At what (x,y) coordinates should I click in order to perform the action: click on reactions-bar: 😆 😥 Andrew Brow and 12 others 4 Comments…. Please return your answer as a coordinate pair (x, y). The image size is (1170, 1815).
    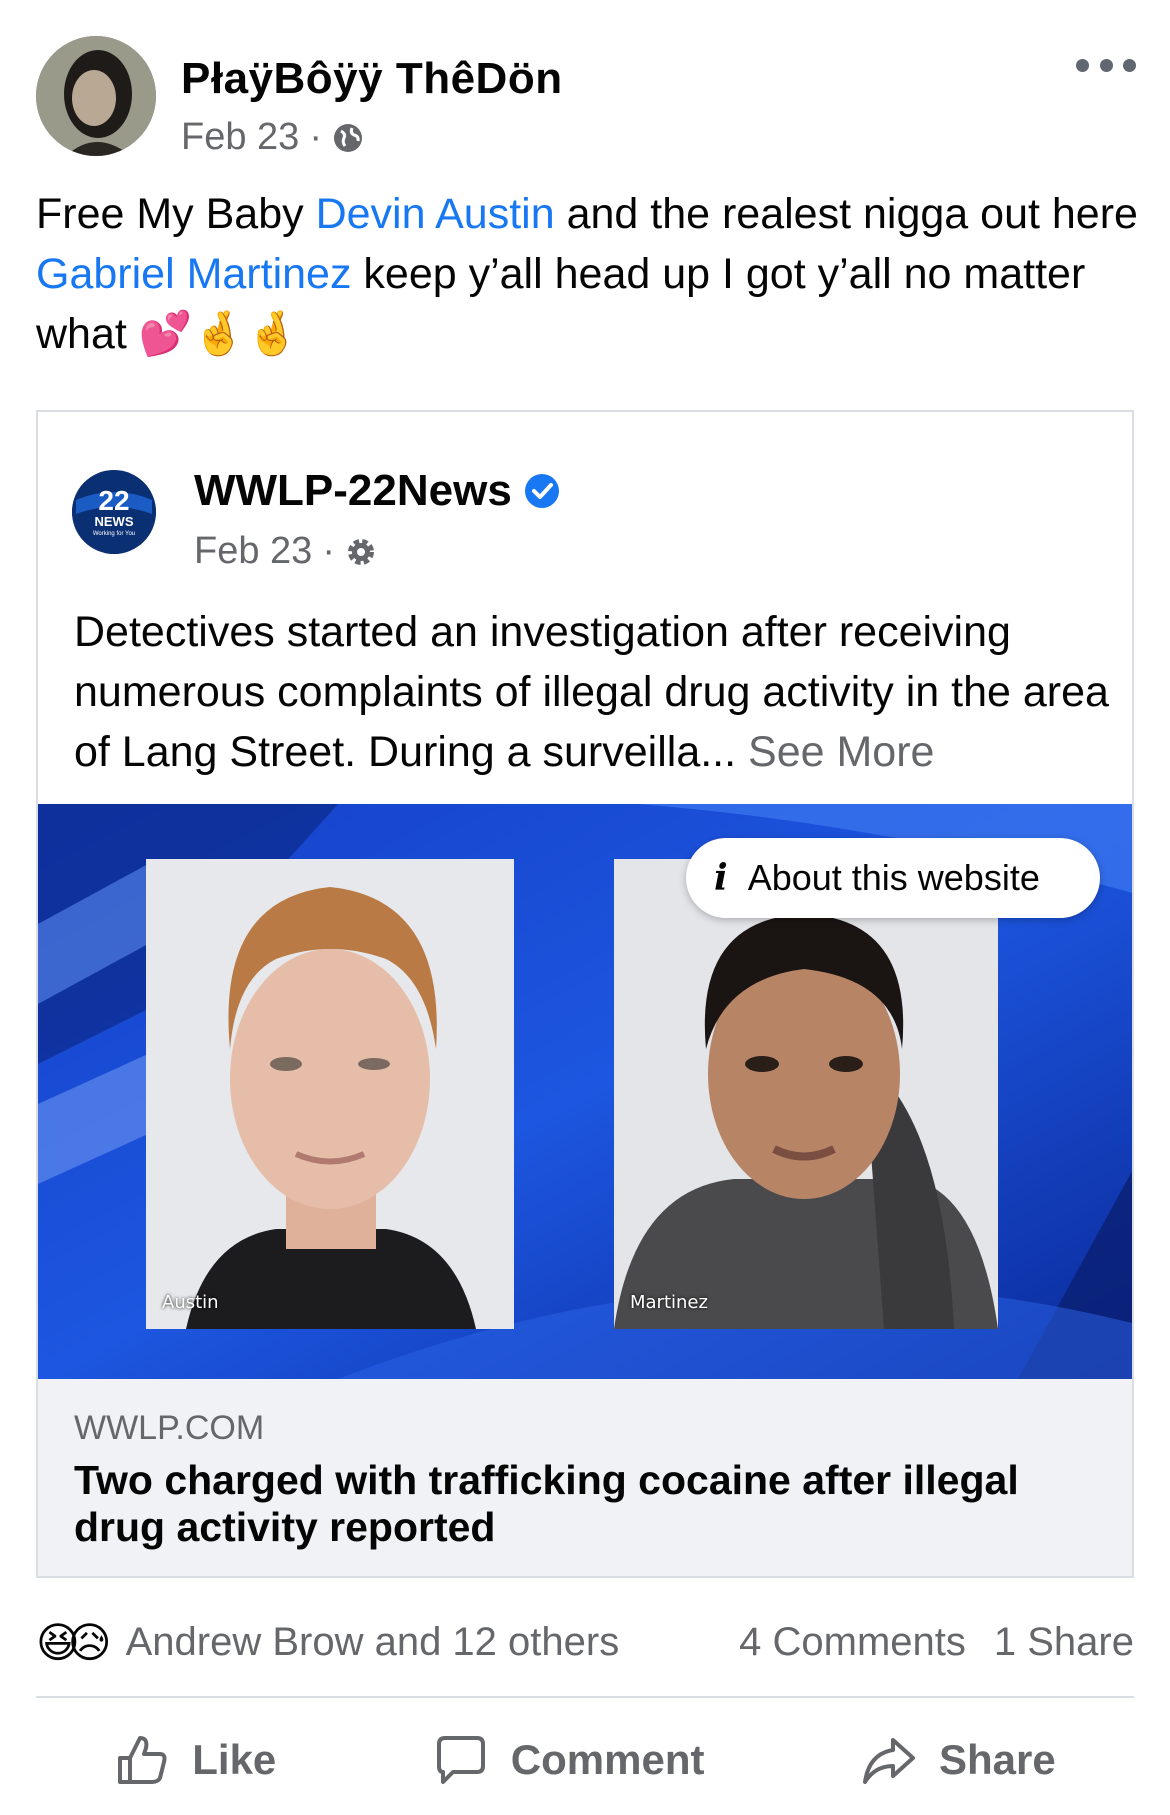
    Looking at the image, I should click on (585, 1642).